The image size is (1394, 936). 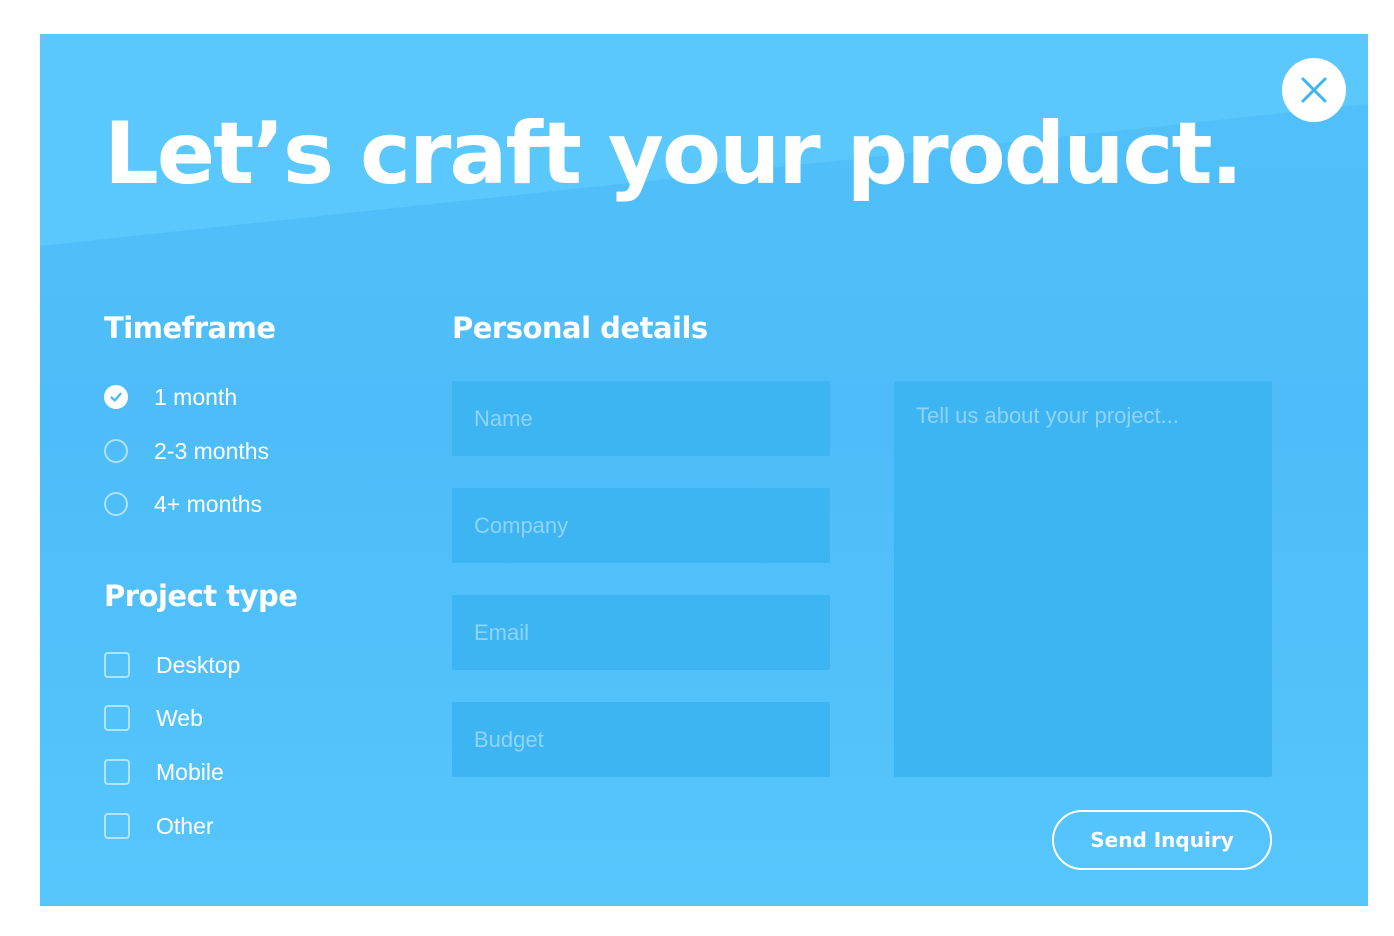 I want to click on project-type-option-label: Web, so click(x=179, y=717).